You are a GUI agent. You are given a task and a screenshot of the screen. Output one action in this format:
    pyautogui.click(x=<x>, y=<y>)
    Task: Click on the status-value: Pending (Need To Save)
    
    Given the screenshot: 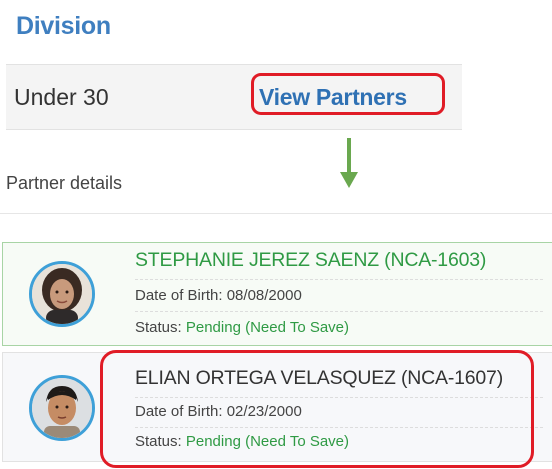 What is the action you would take?
    pyautogui.click(x=267, y=327)
    